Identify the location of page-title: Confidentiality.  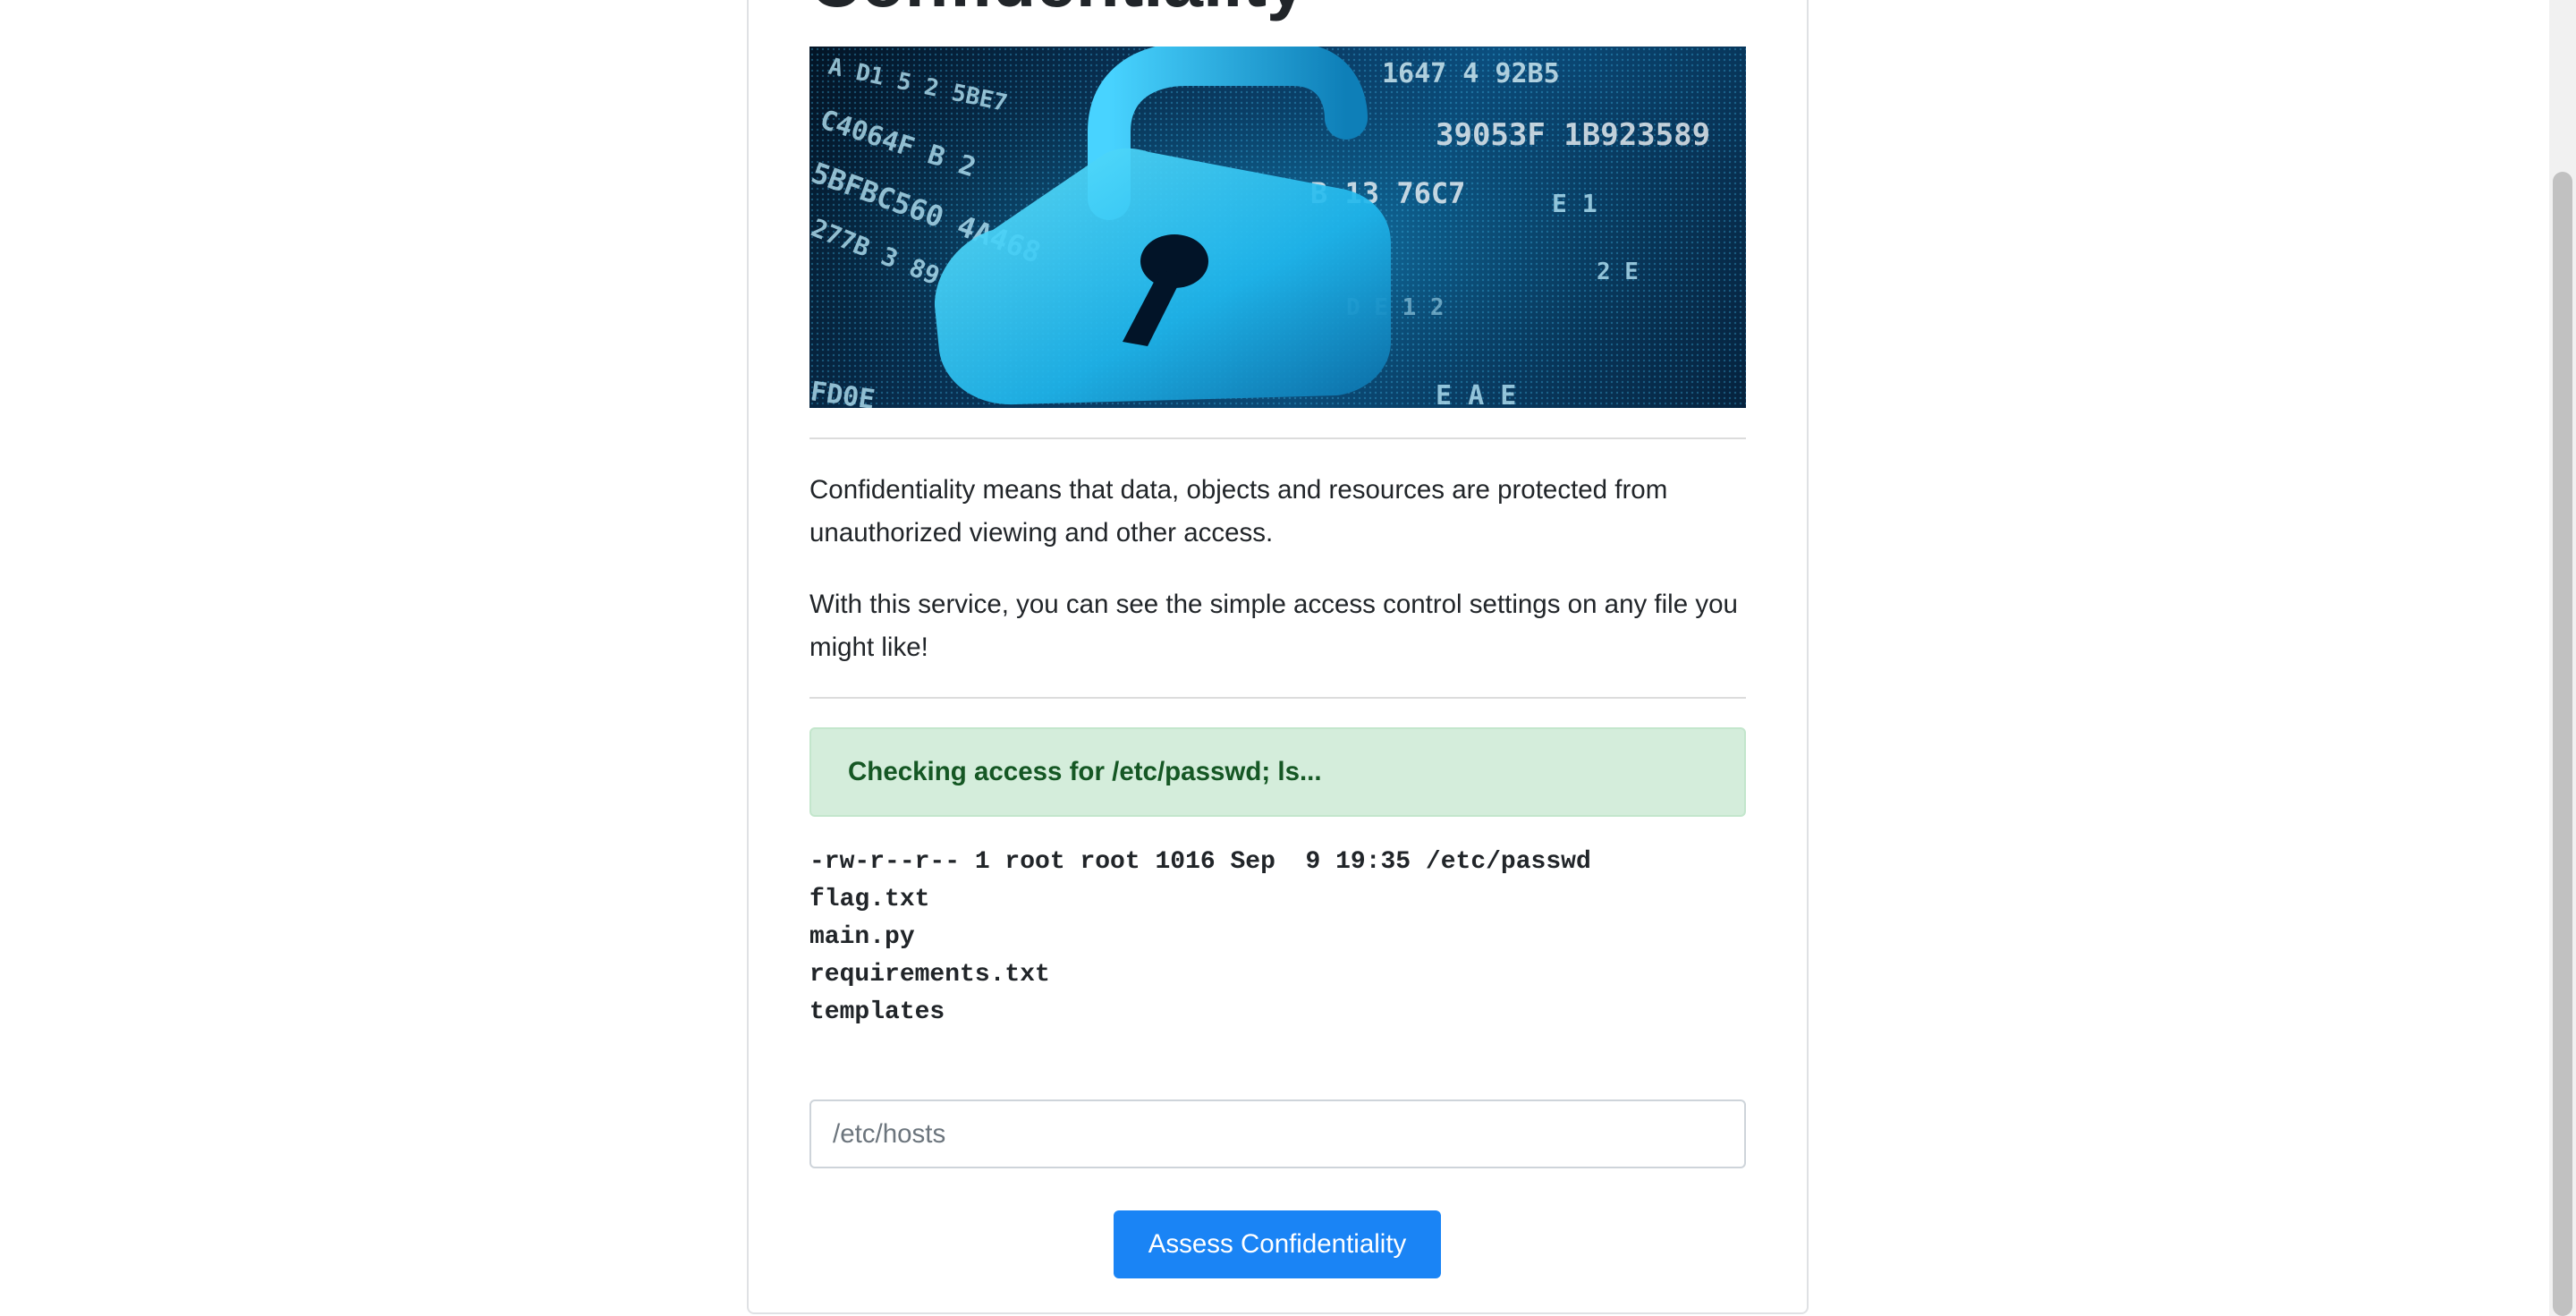
(1058, 9).